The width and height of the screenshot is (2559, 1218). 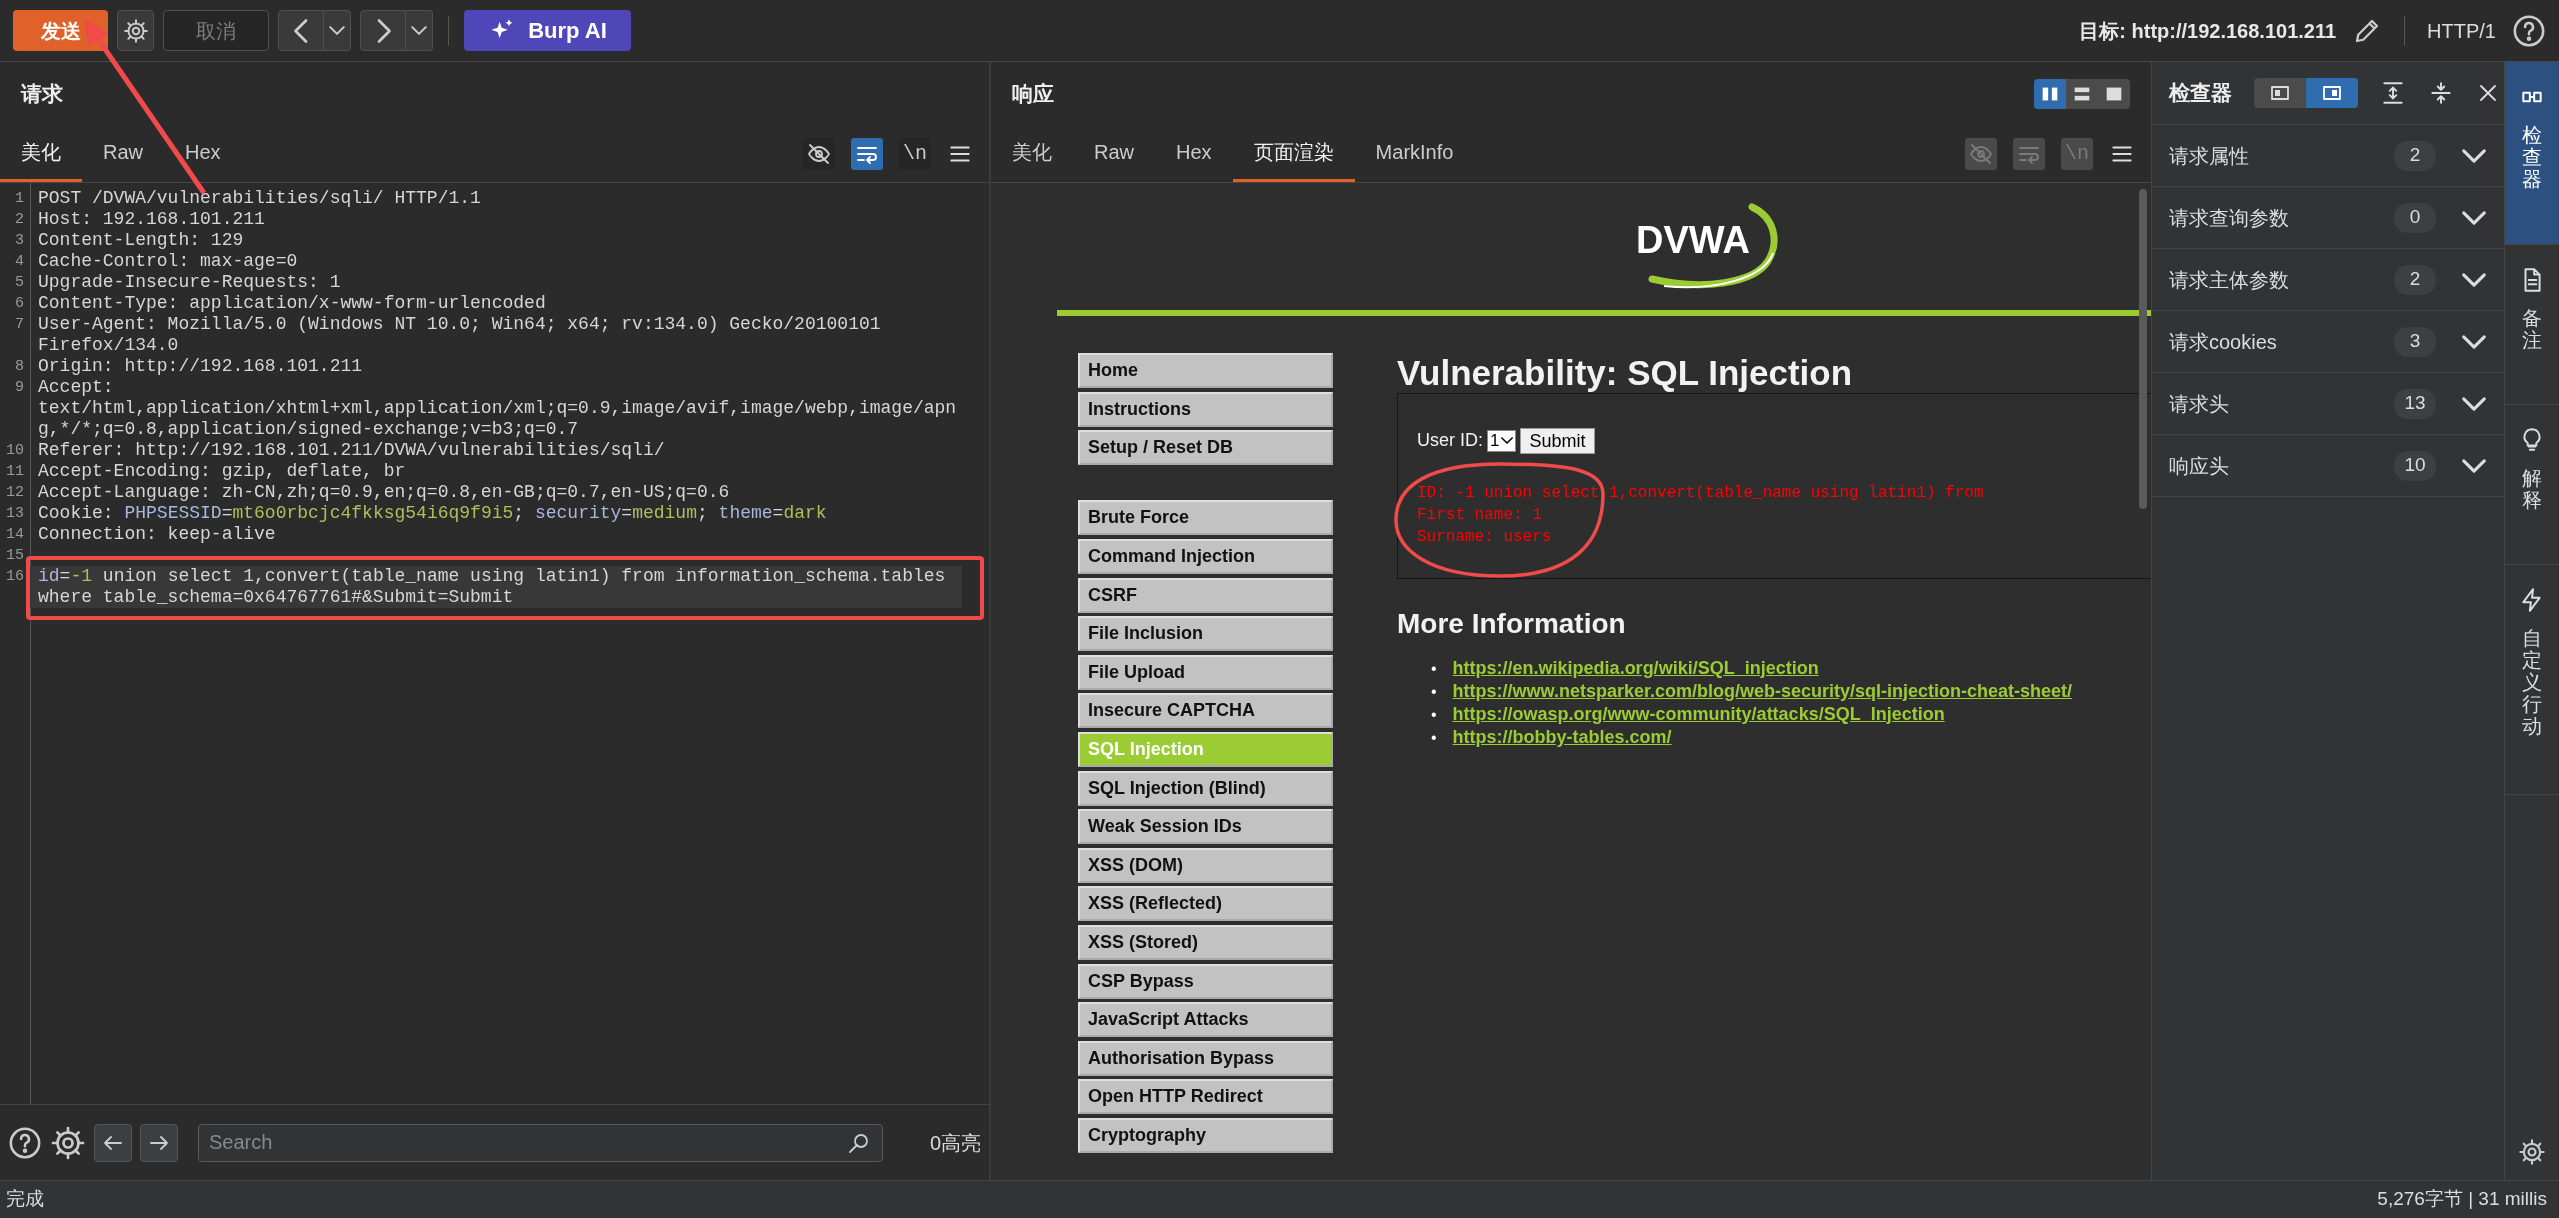 What do you see at coordinates (2143, 349) in the screenshot?
I see `scrollbar` at bounding box center [2143, 349].